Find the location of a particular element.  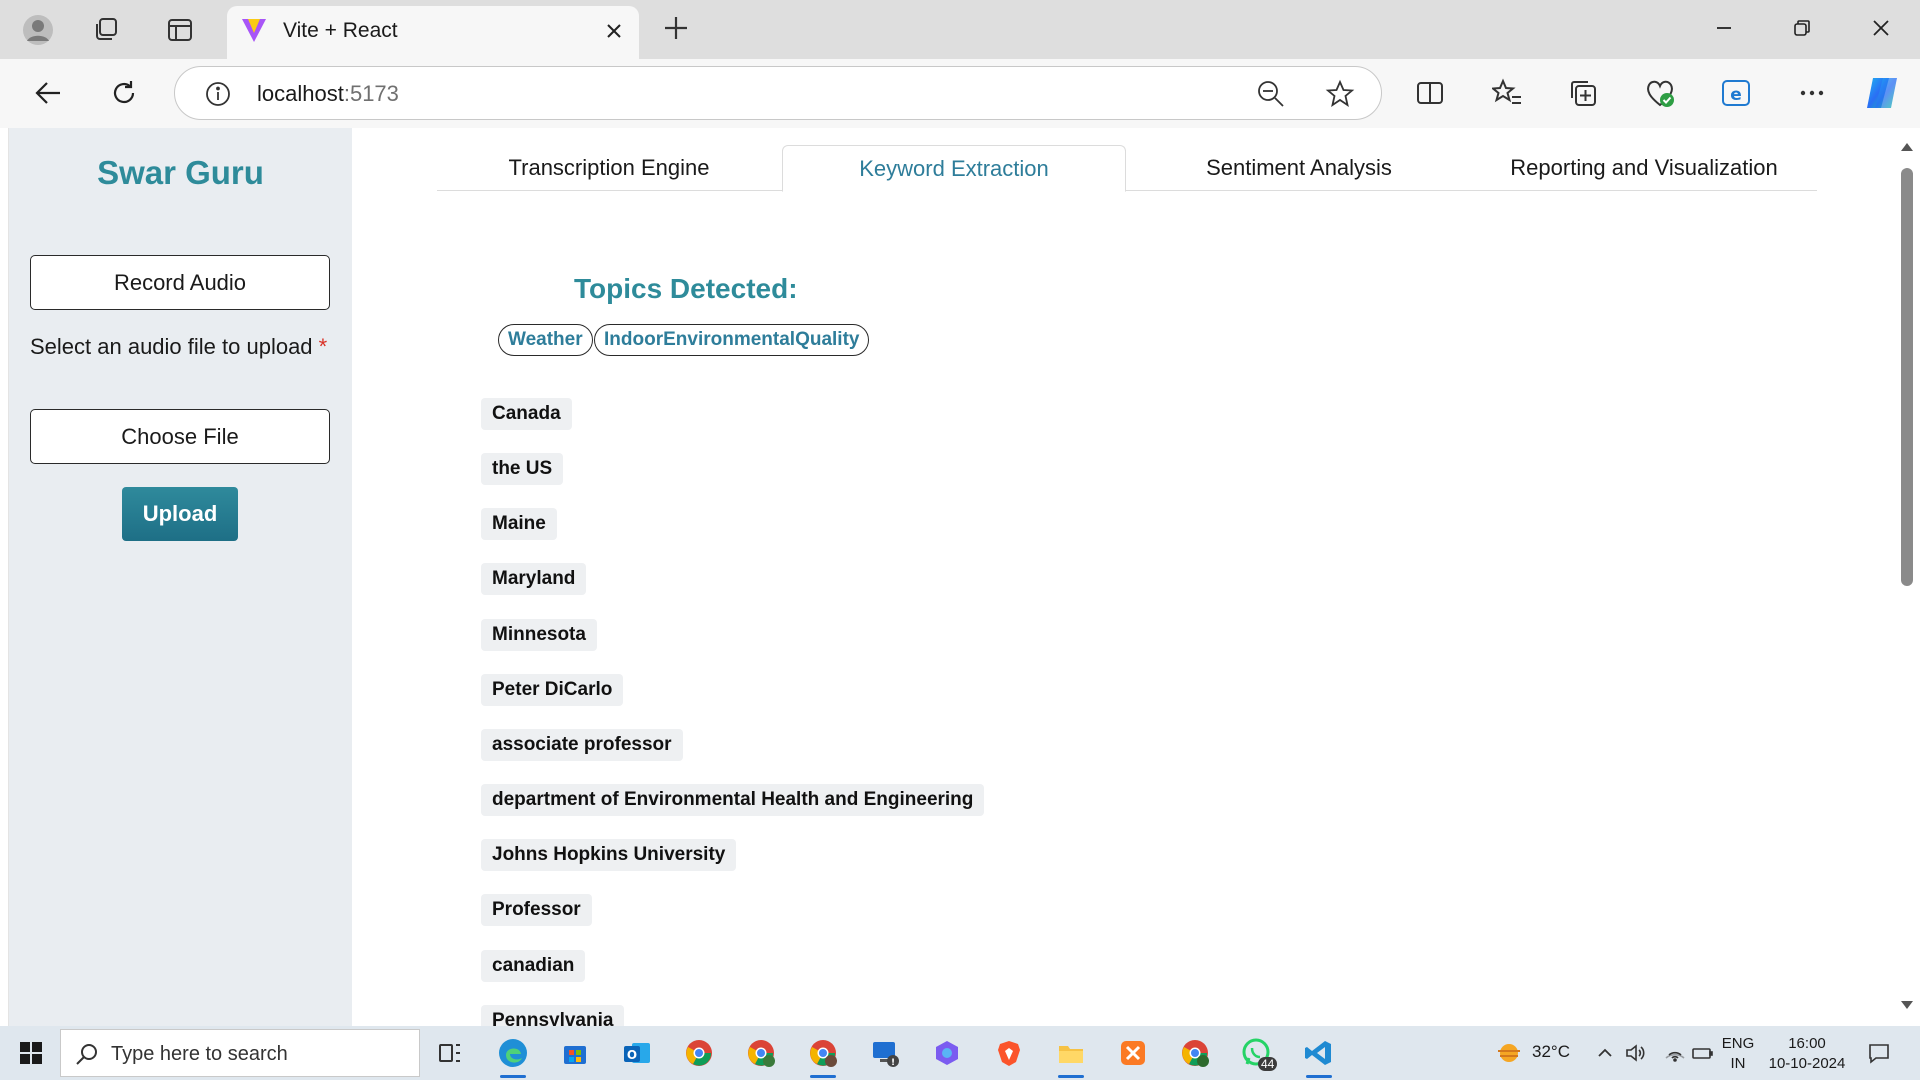

keyword-chip: Maine is located at coordinates (519, 524).